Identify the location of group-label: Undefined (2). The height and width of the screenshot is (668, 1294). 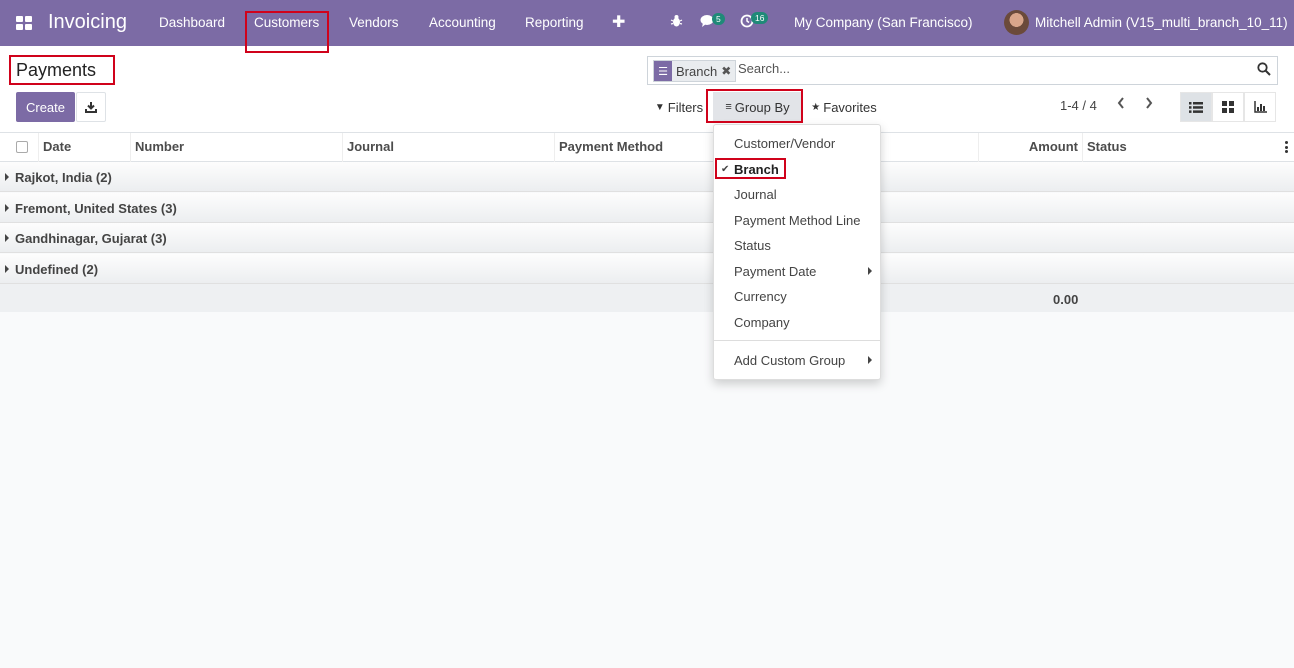
(57, 269).